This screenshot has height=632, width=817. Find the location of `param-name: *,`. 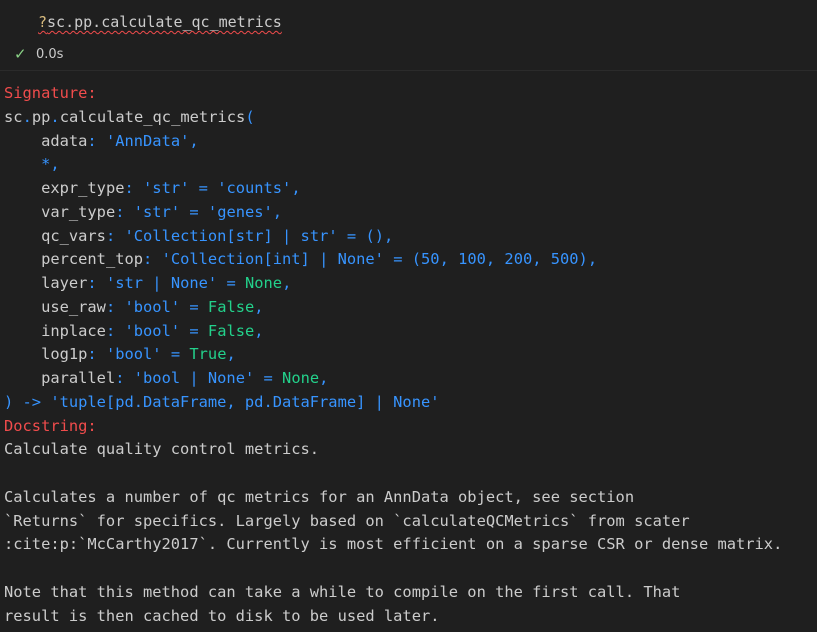

param-name: *, is located at coordinates (50, 164).